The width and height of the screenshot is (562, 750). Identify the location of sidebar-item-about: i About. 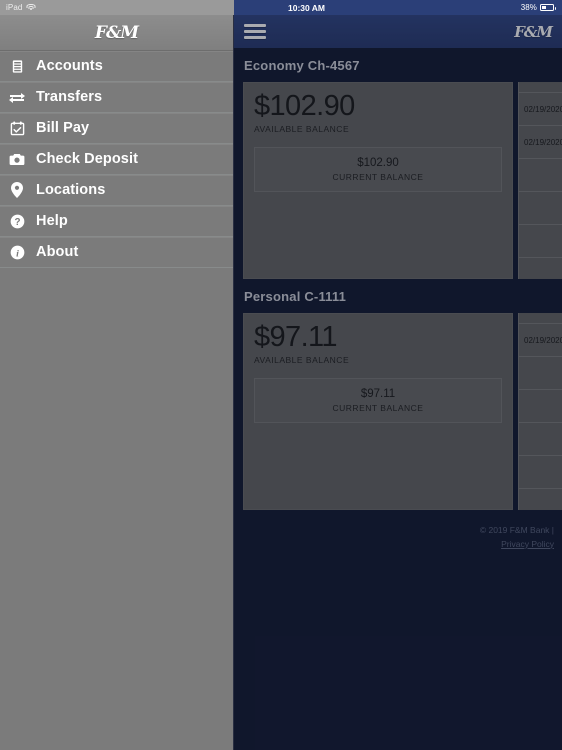
(116, 252).